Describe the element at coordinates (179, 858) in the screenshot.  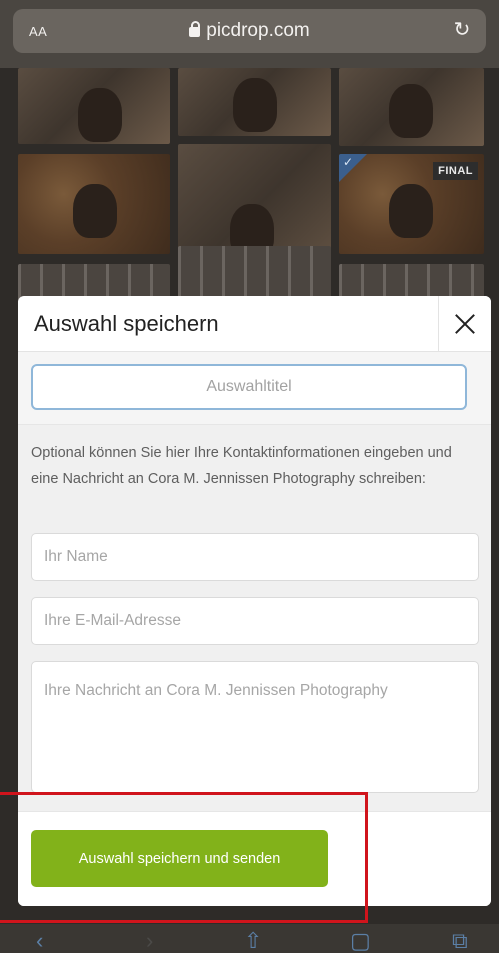
I see `save-and-send-button: Auswahl speichern und senden` at that location.